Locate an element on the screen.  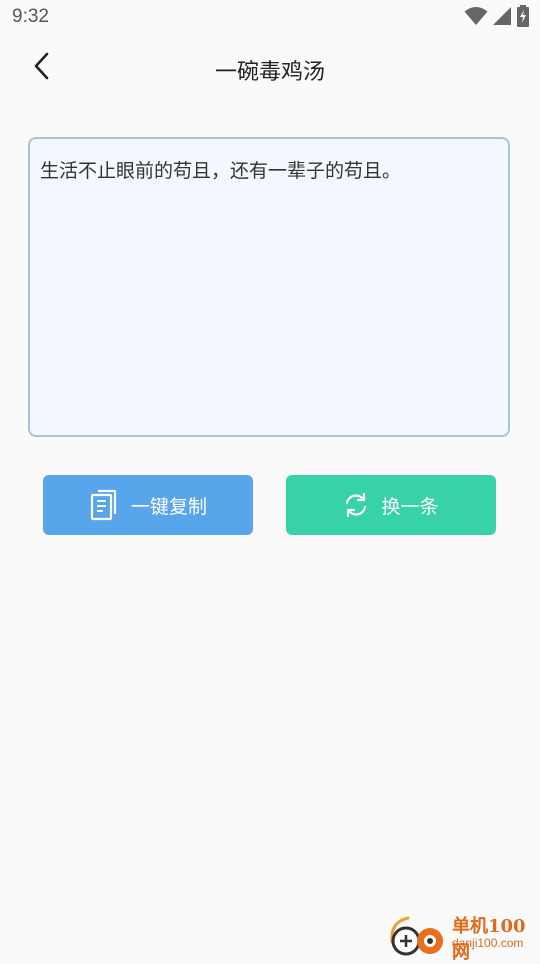
refresh-icon is located at coordinates (356, 505).